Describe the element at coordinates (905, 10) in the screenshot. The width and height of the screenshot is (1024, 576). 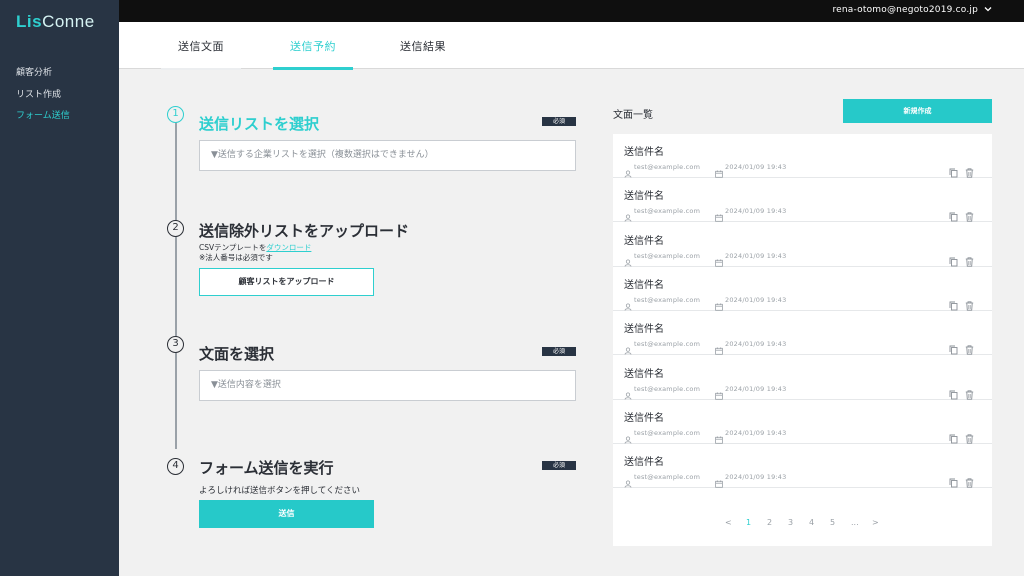
I see `user-email: rena-otomo@negoto2019.co.jp` at that location.